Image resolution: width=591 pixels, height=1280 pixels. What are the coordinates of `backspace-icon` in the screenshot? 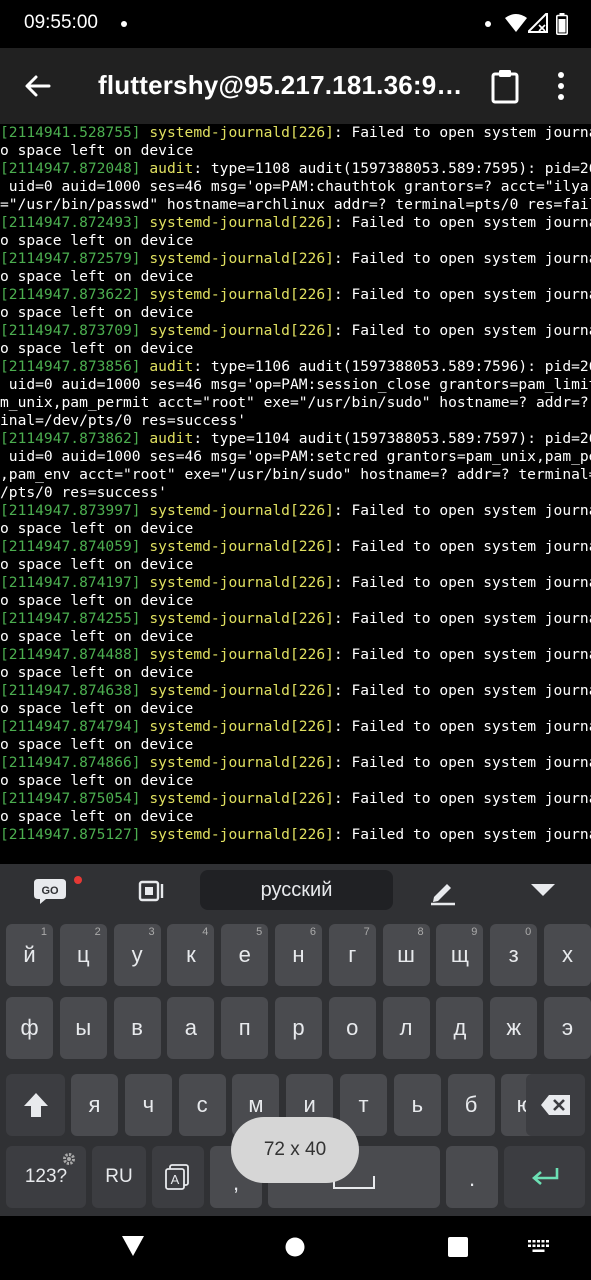 It's located at (555, 1105).